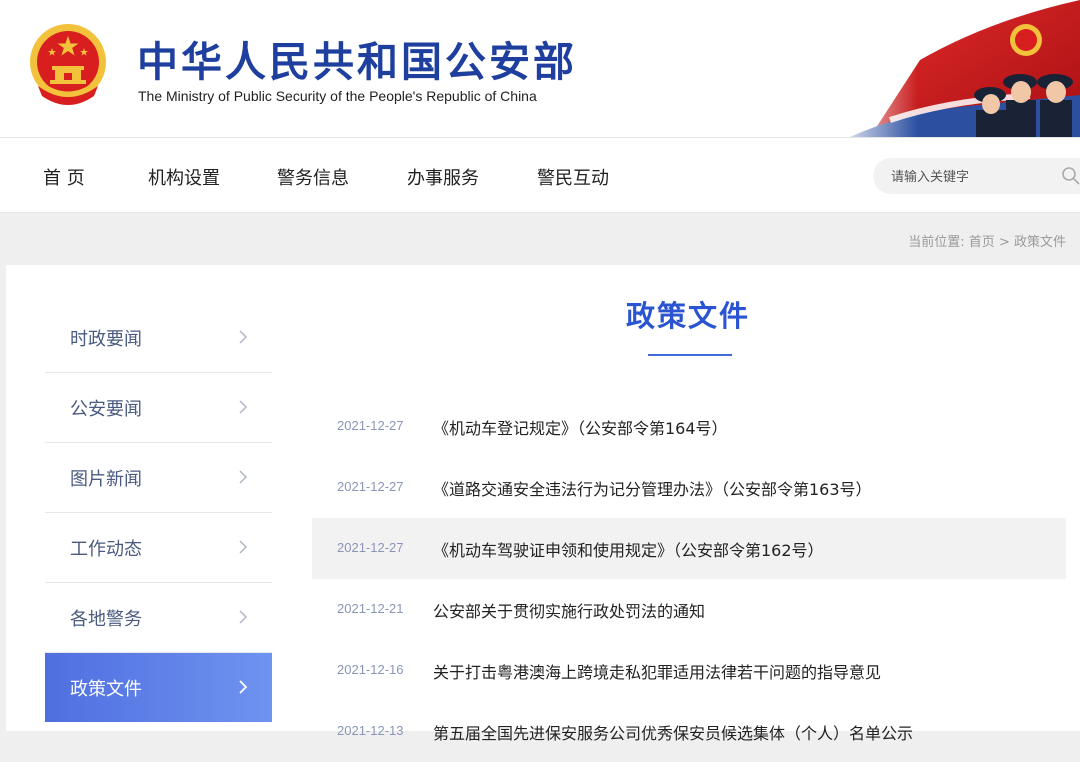 This screenshot has width=1080, height=762. Describe the element at coordinates (687, 316) in the screenshot. I see `page-title: 政策文件` at that location.